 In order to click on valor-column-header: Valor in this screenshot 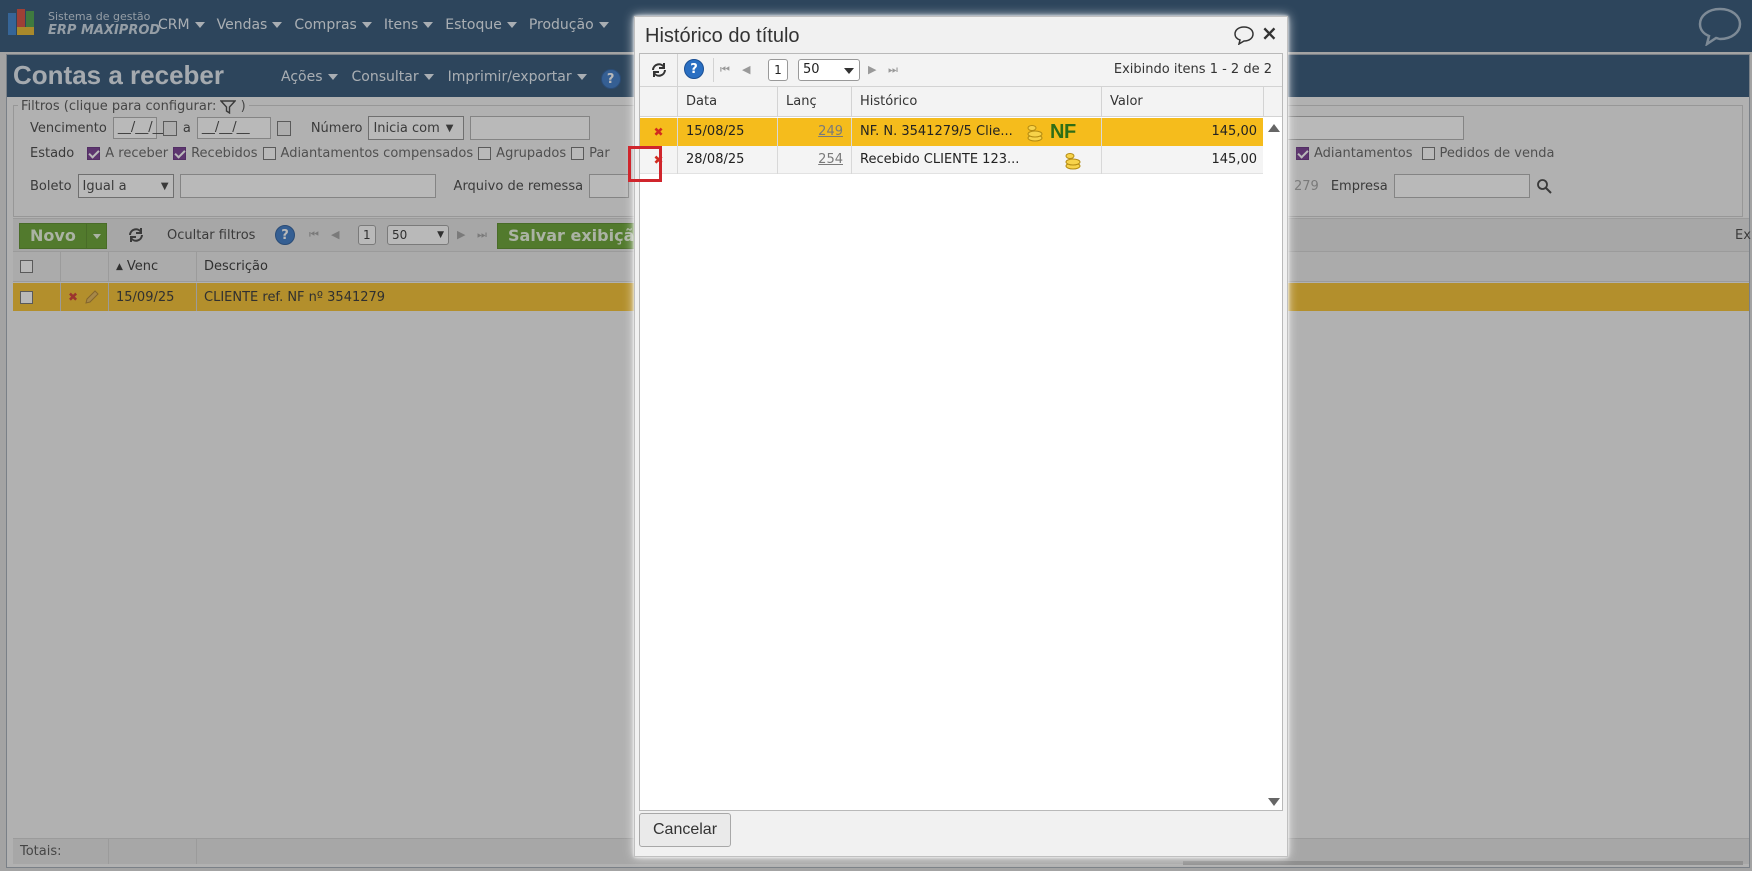, I will do `click(1183, 102)`.